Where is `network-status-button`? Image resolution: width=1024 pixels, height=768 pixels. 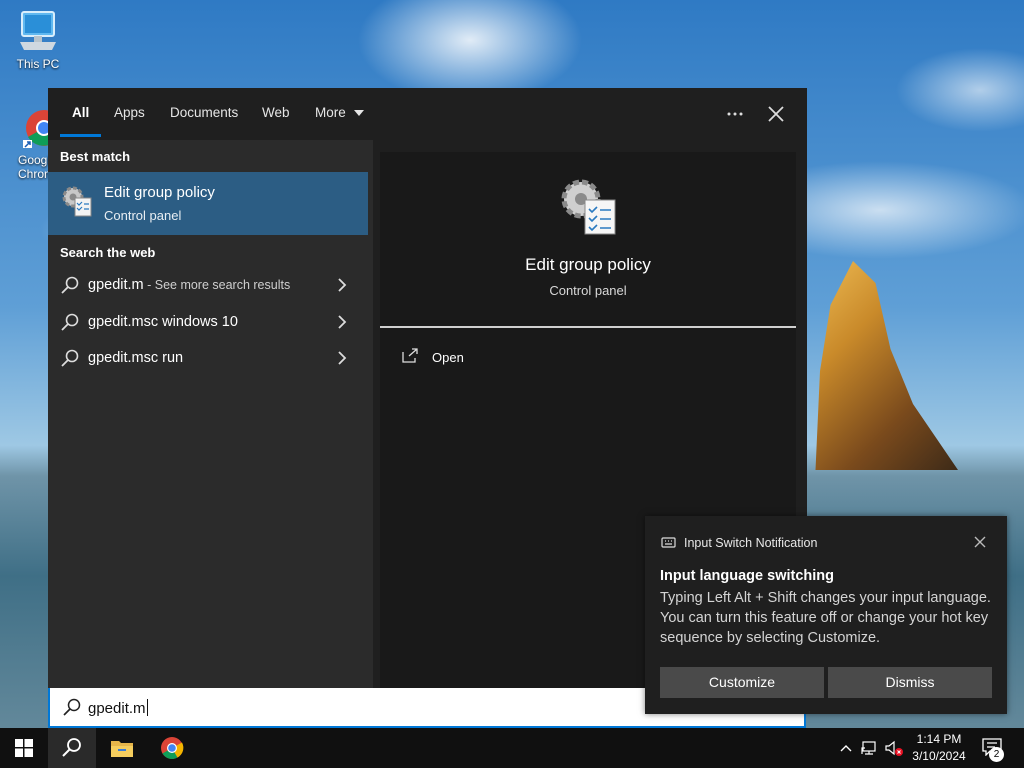
network-status-button is located at coordinates (870, 748).